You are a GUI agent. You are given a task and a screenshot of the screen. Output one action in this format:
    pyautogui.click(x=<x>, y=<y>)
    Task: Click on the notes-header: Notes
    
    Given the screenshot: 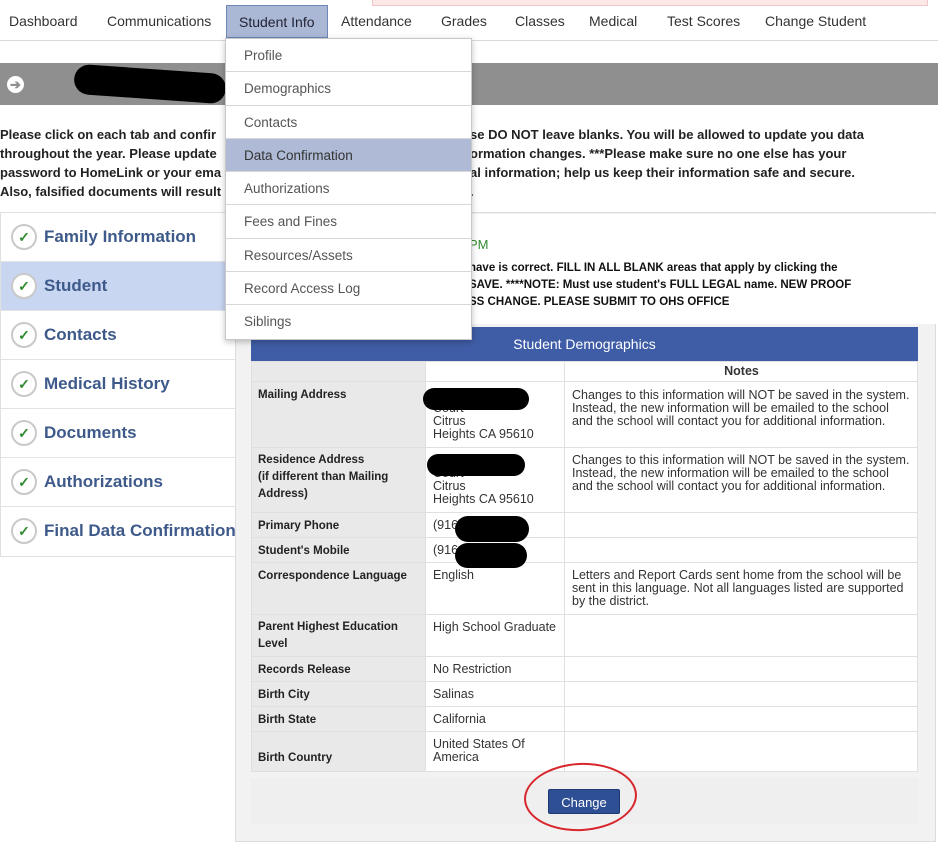 What is the action you would take?
    pyautogui.click(x=741, y=371)
    